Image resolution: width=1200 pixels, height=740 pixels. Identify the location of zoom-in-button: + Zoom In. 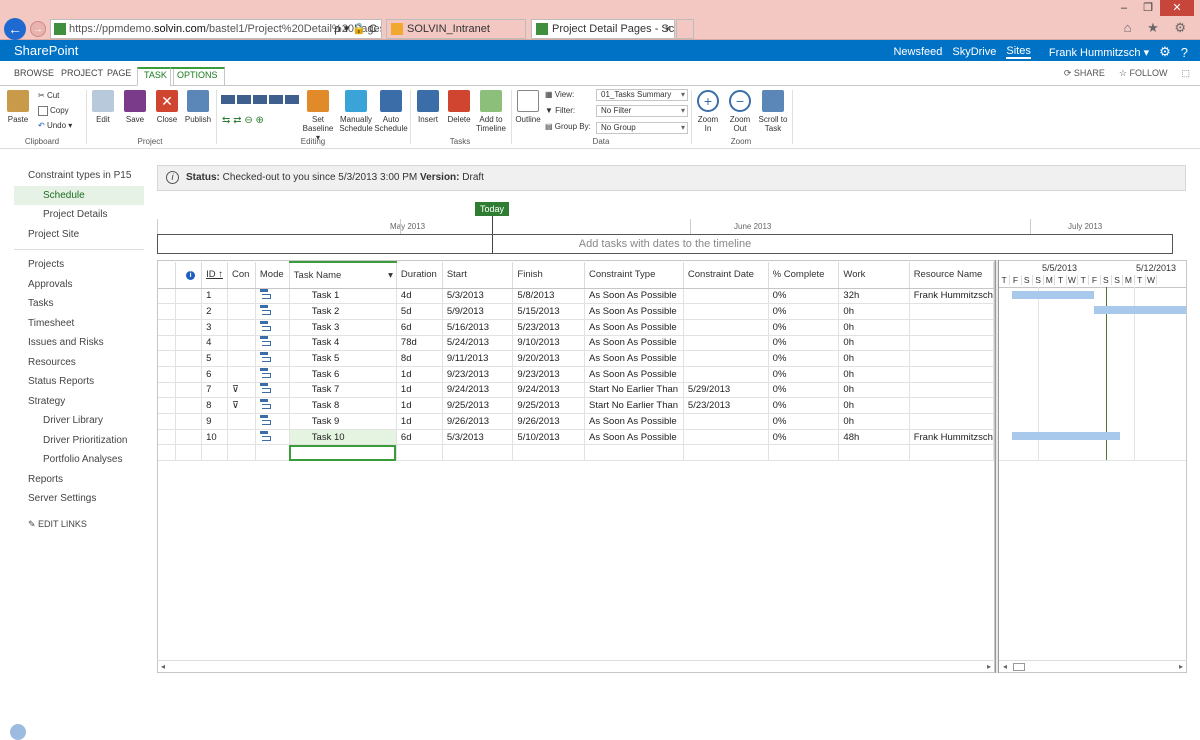
(708, 111).